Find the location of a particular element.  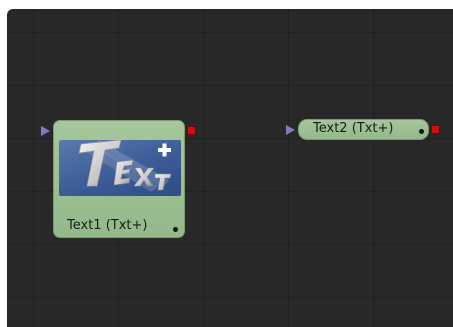

node-text2-label: Text2 (Txt+) is located at coordinates (353, 128).